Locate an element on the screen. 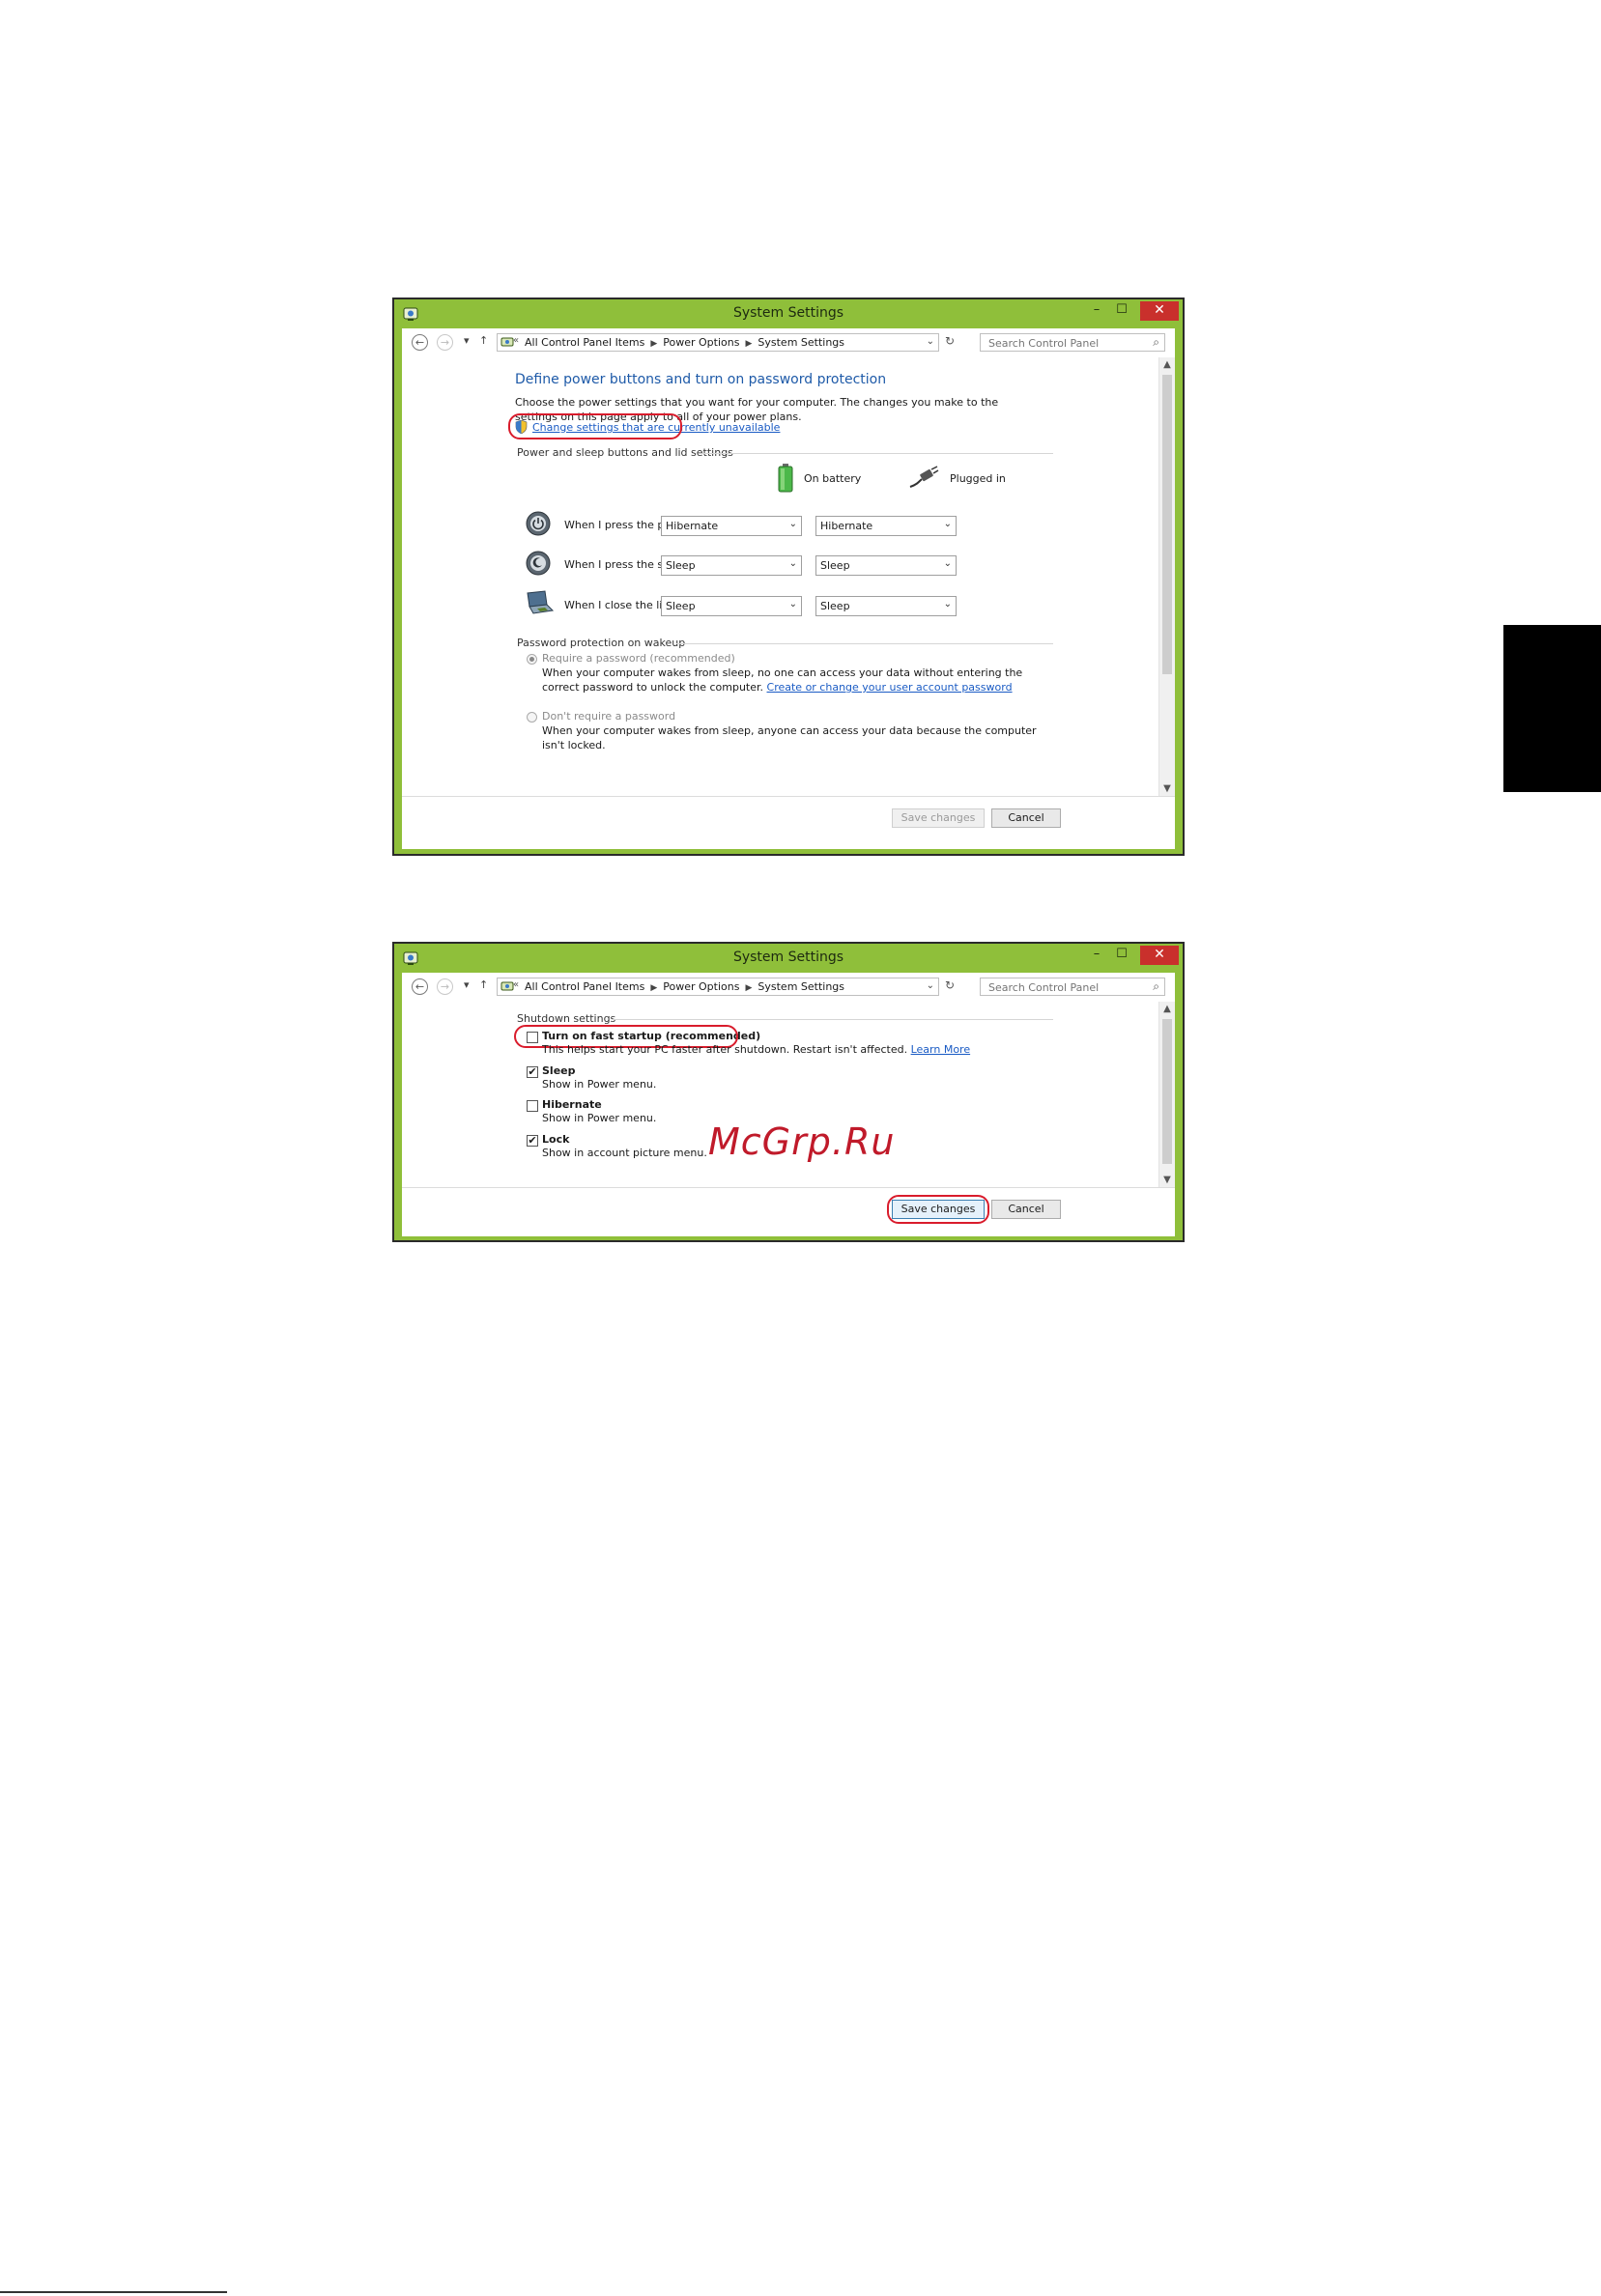 The image size is (1601, 2296). control-panel-small-icon is located at coordinates (507, 342).